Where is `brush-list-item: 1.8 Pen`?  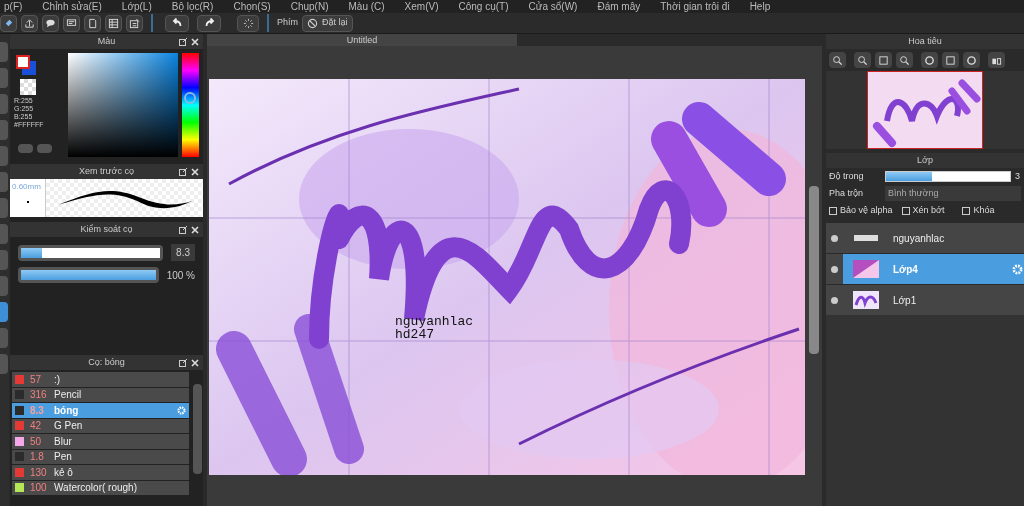 brush-list-item: 1.8 Pen is located at coordinates (100, 456).